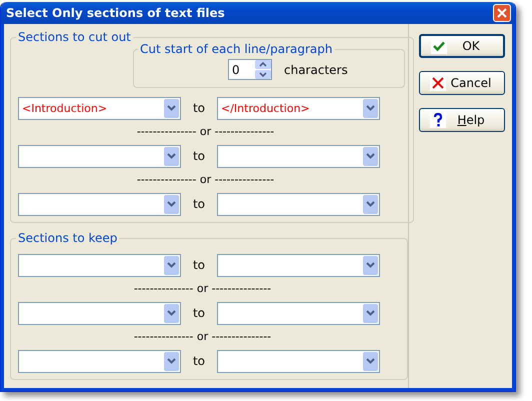 The image size is (532, 401). I want to click on field-value: </Introduction>, so click(265, 108).